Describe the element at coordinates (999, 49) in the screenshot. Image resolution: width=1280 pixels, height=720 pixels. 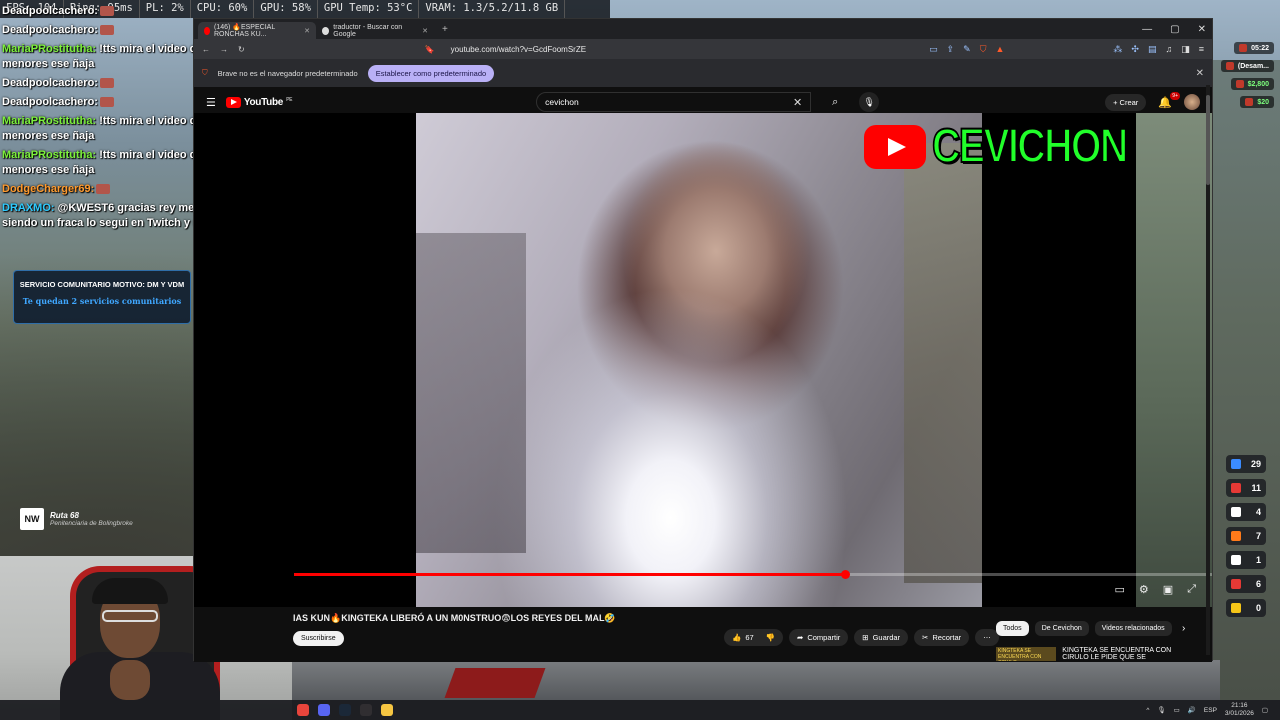
I see `rewards-icon: ▲` at that location.